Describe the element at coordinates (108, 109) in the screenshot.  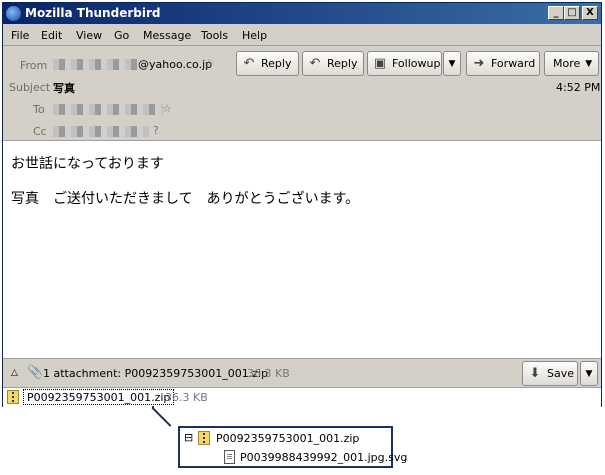
I see `to-address-redacted` at that location.